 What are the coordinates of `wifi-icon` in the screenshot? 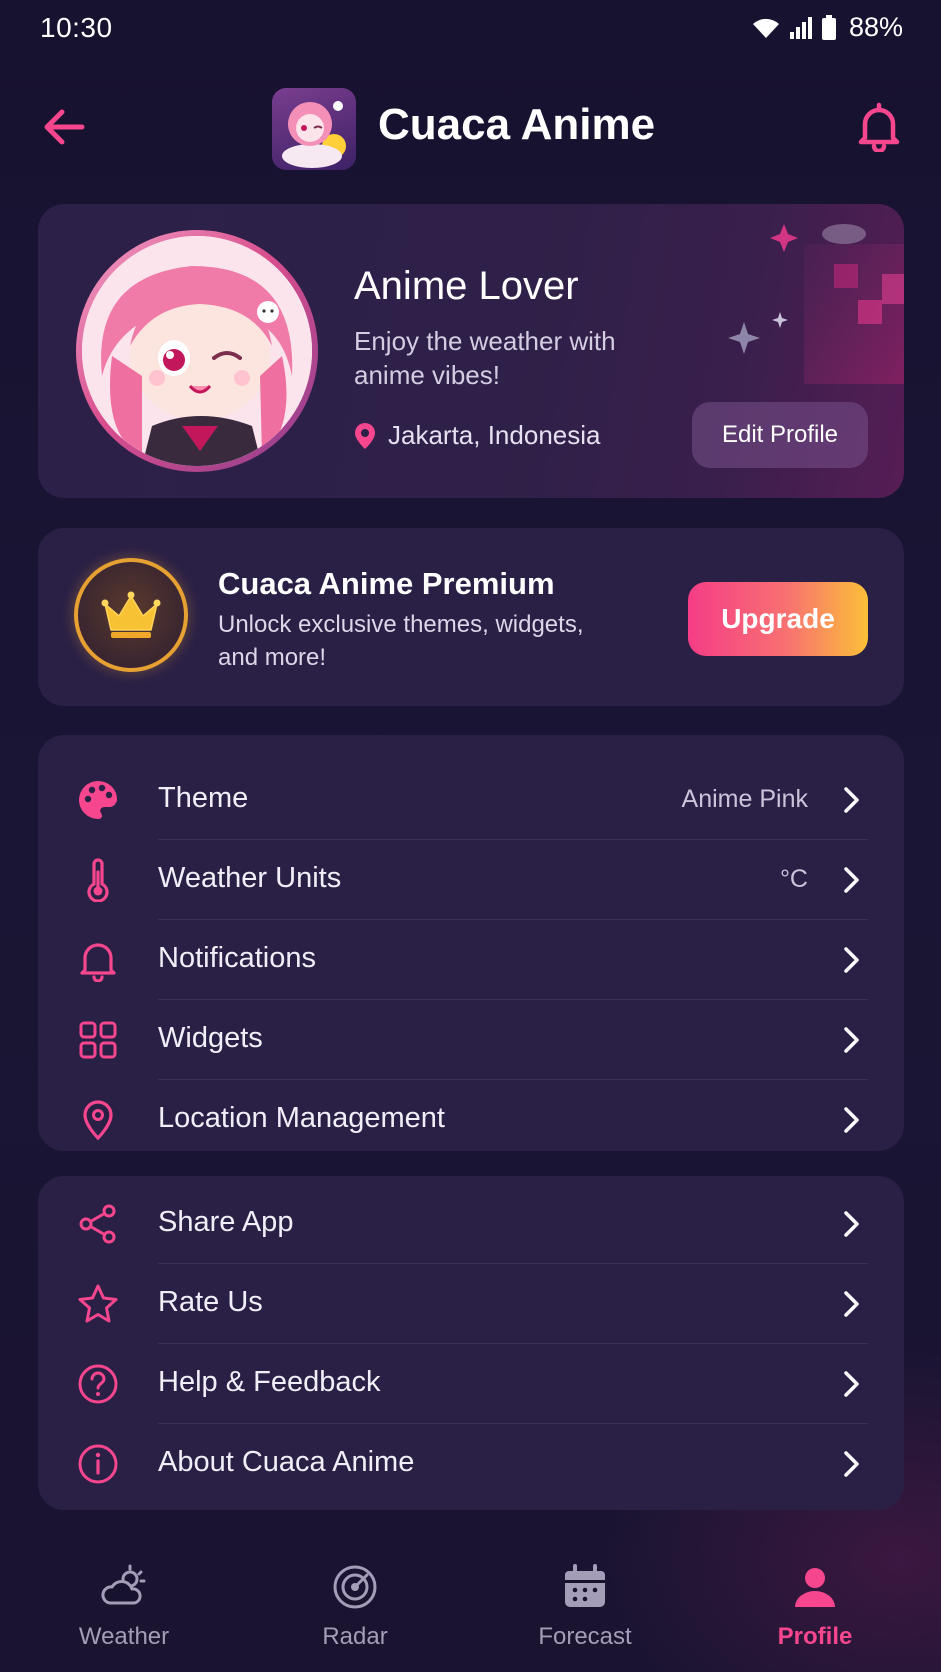 It's located at (765, 28).